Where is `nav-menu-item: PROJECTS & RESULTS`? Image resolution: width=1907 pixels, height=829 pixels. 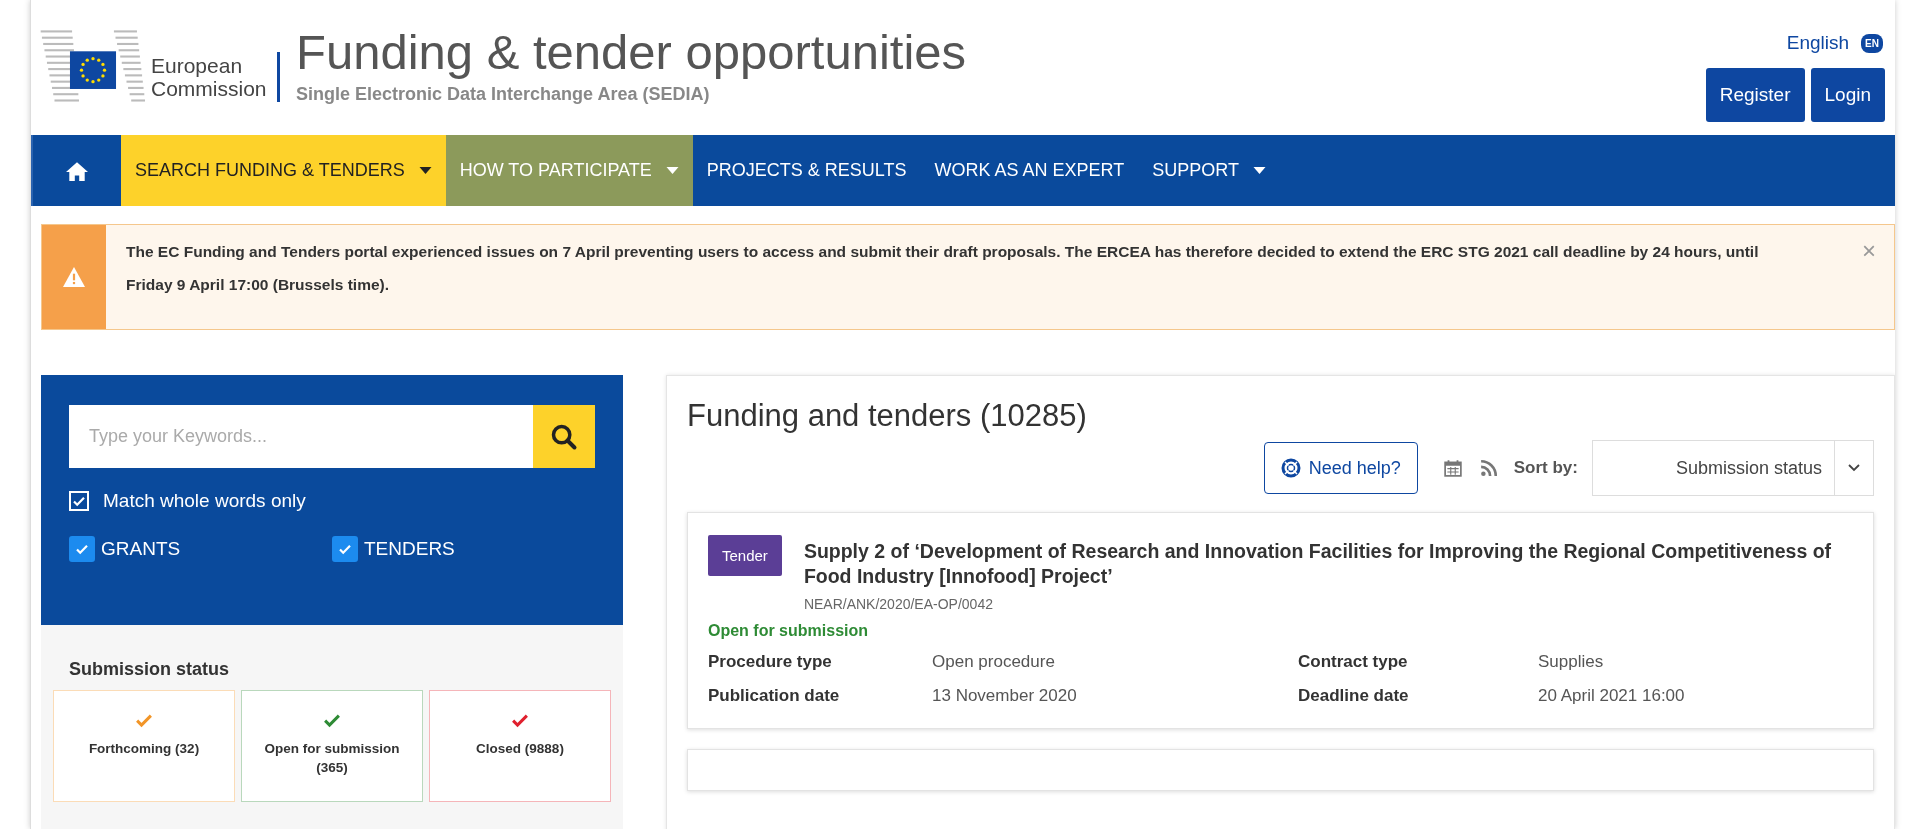 nav-menu-item: PROJECTS & RESULTS is located at coordinates (806, 170).